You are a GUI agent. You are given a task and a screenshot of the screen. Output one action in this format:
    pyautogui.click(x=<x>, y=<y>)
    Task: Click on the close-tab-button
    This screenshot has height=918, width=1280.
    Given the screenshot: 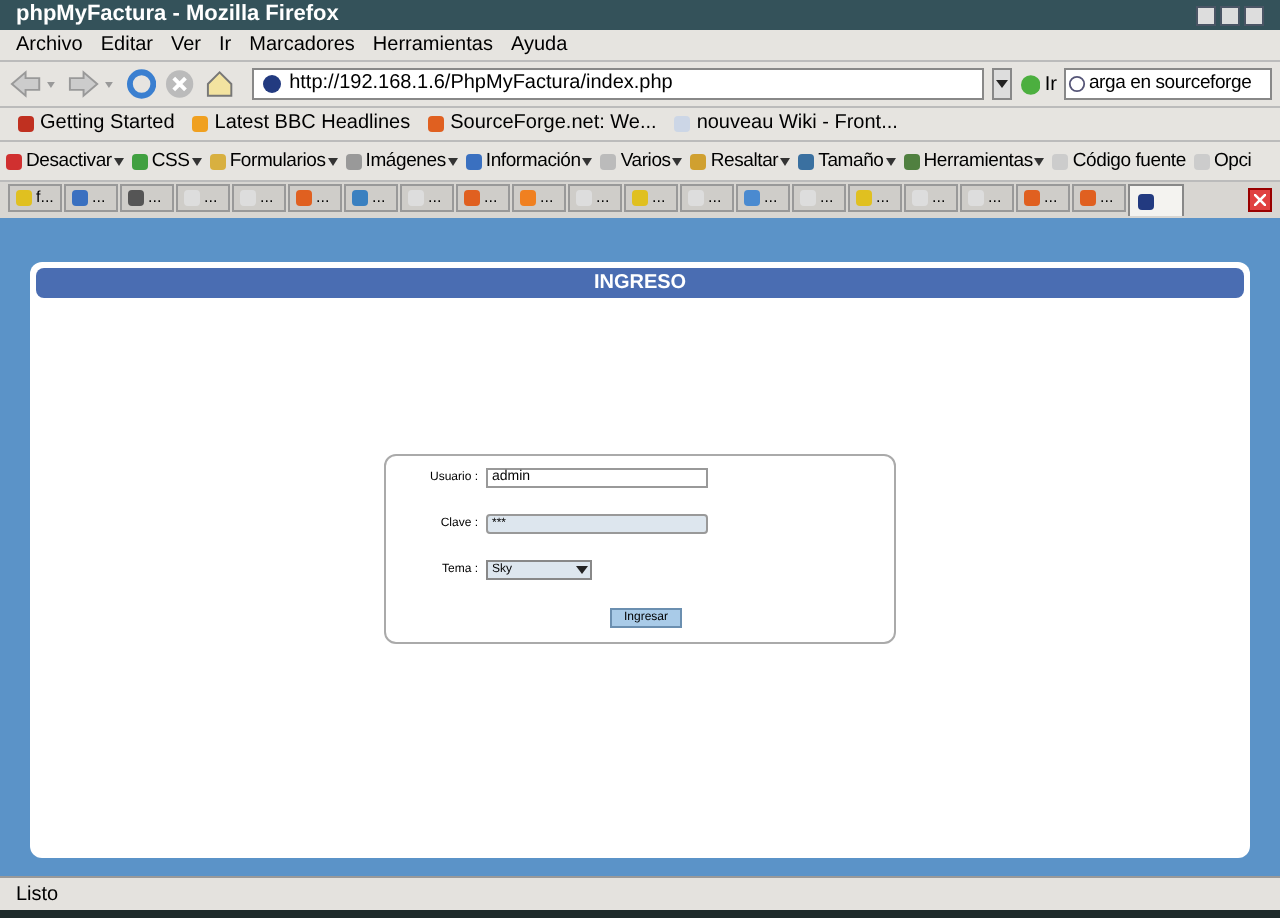 What is the action you would take?
    pyautogui.click(x=1260, y=200)
    